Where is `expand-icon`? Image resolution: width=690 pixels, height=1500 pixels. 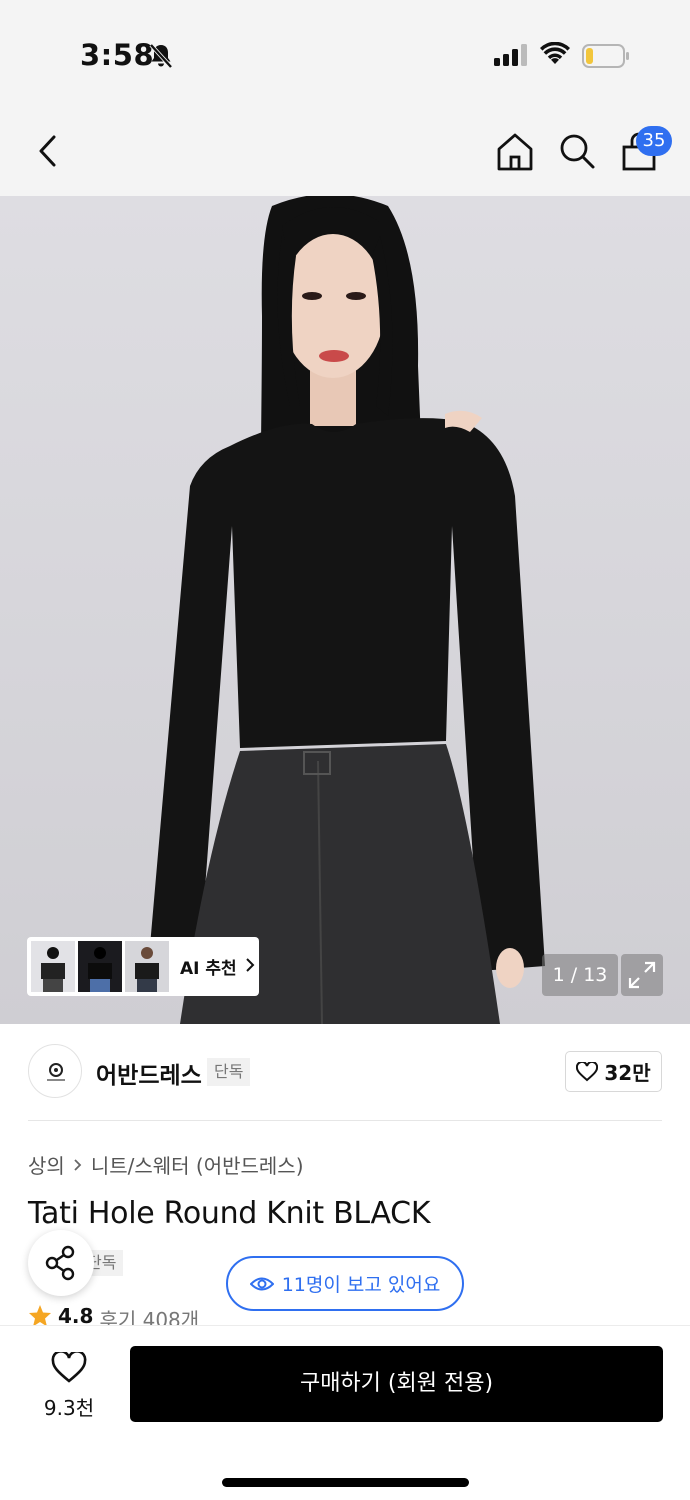
expand-icon is located at coordinates (642, 975).